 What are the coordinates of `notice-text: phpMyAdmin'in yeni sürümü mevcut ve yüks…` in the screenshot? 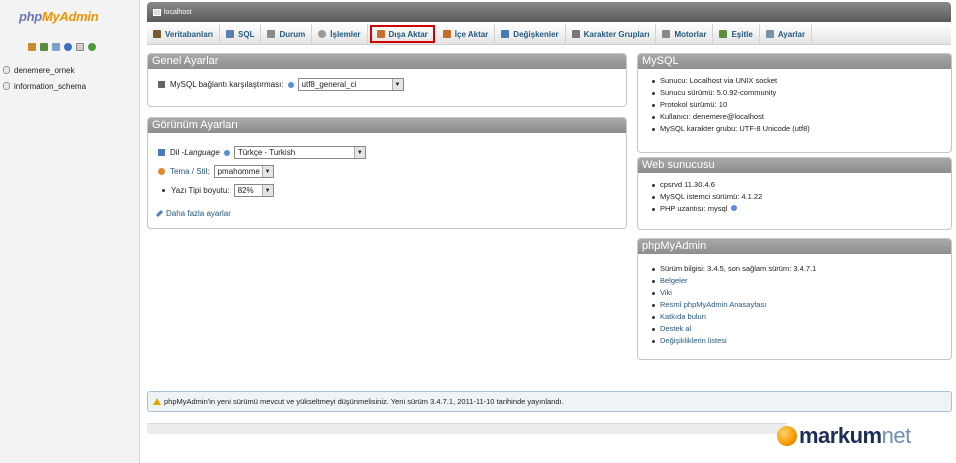 It's located at (364, 401).